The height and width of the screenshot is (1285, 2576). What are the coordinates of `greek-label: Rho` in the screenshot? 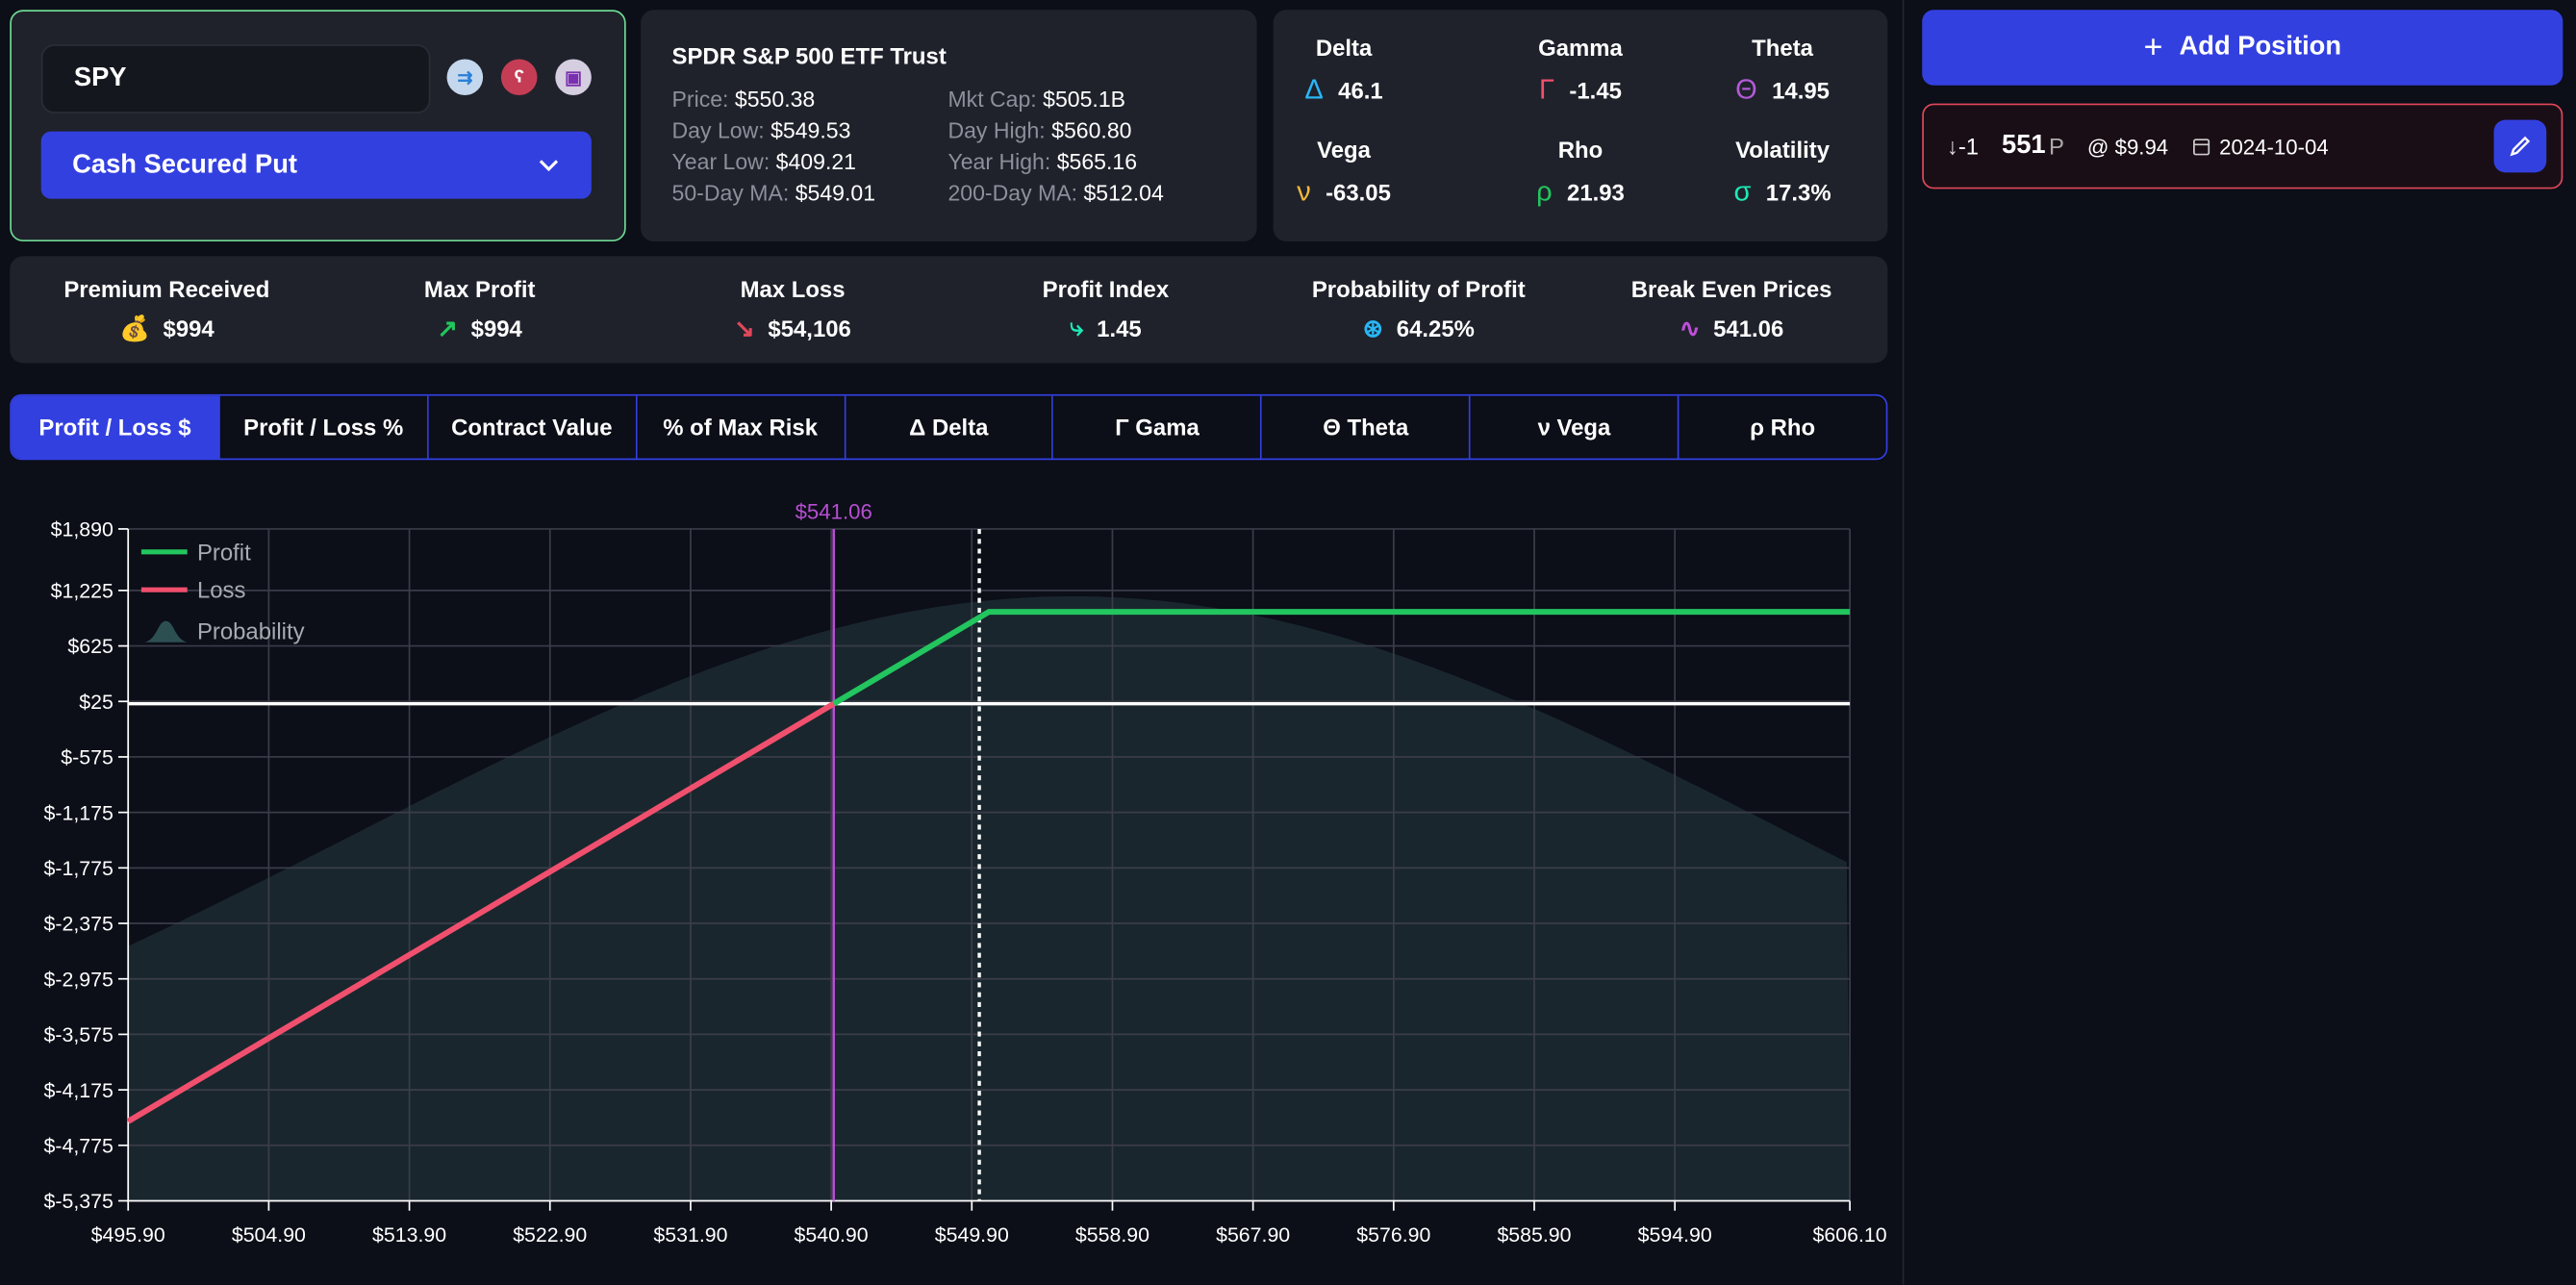 It's located at (1580, 150).